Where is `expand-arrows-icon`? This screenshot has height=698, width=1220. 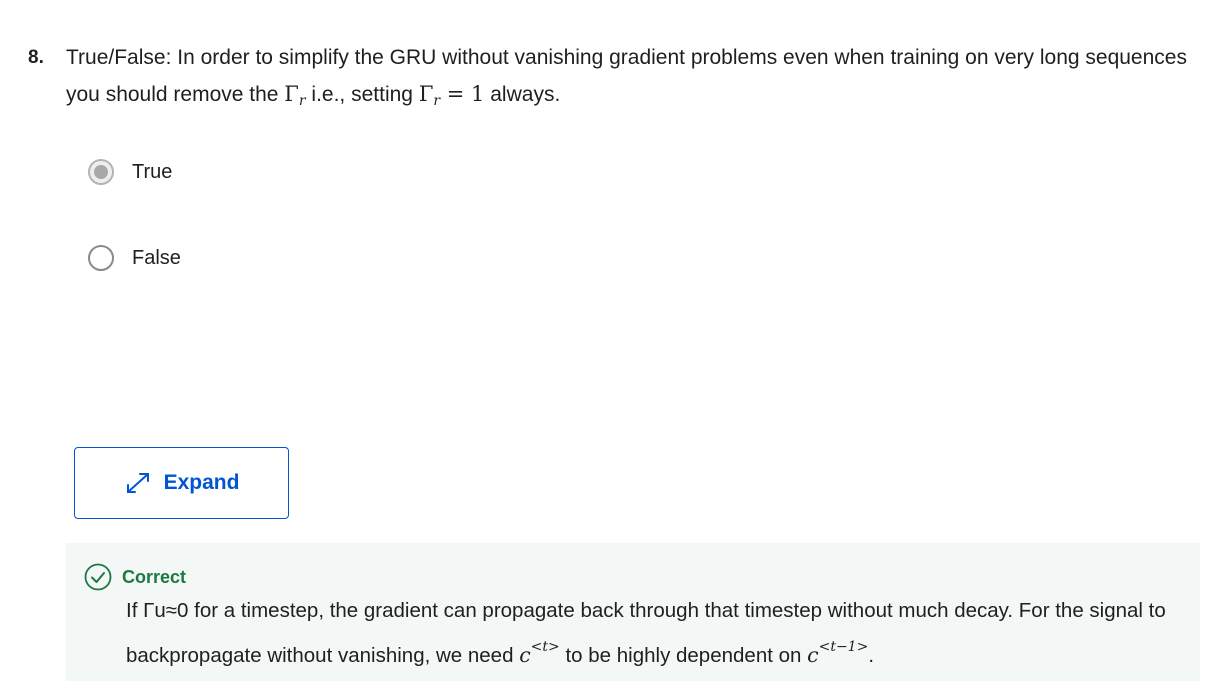 expand-arrows-icon is located at coordinates (137, 483).